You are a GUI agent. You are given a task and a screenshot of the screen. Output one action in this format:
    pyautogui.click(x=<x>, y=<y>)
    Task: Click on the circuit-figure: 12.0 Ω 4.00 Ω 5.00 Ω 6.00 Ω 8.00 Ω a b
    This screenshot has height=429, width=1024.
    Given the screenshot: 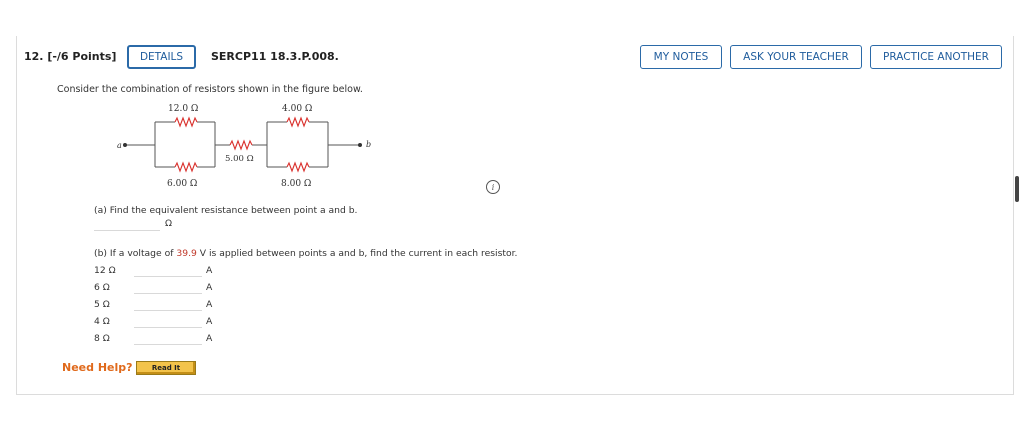 What is the action you would take?
    pyautogui.click(x=244, y=146)
    